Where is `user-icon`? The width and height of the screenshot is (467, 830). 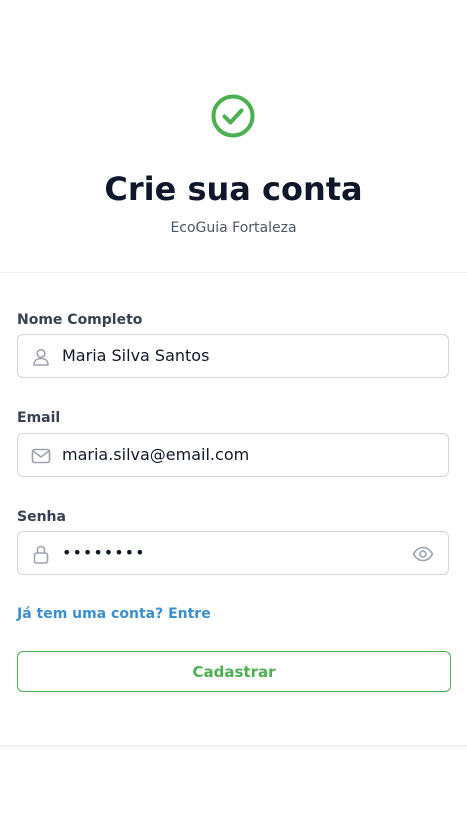 user-icon is located at coordinates (41, 357).